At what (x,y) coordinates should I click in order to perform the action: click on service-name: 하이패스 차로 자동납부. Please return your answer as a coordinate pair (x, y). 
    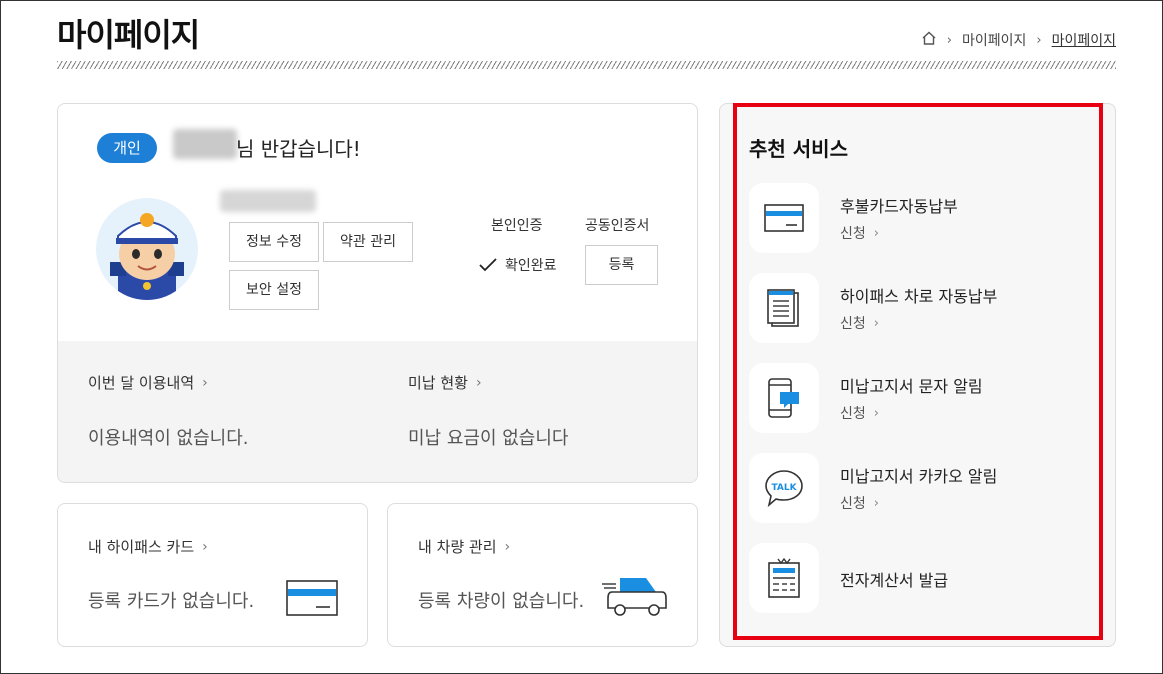
    Looking at the image, I should click on (919, 296).